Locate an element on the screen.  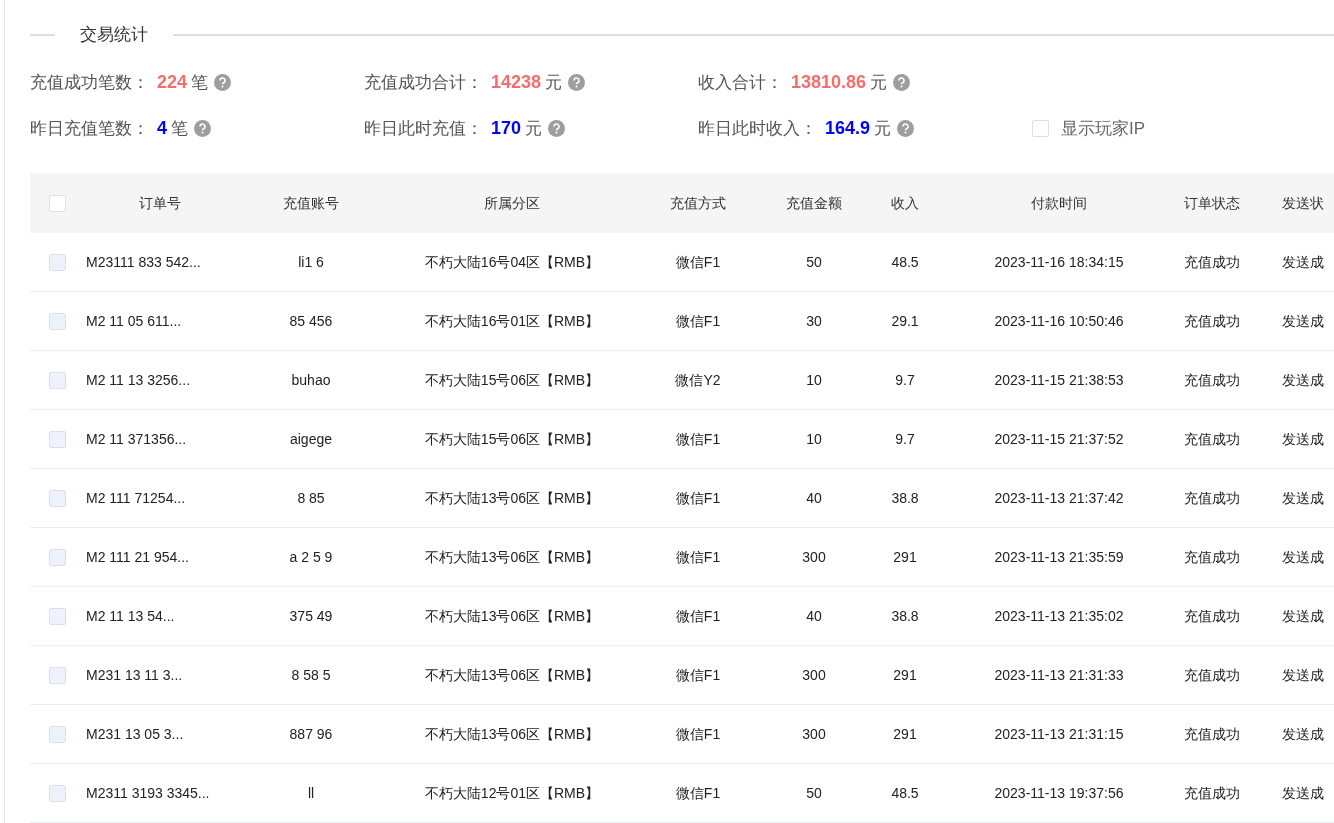
section-title: 交易统计 is located at coordinates (114, 35).